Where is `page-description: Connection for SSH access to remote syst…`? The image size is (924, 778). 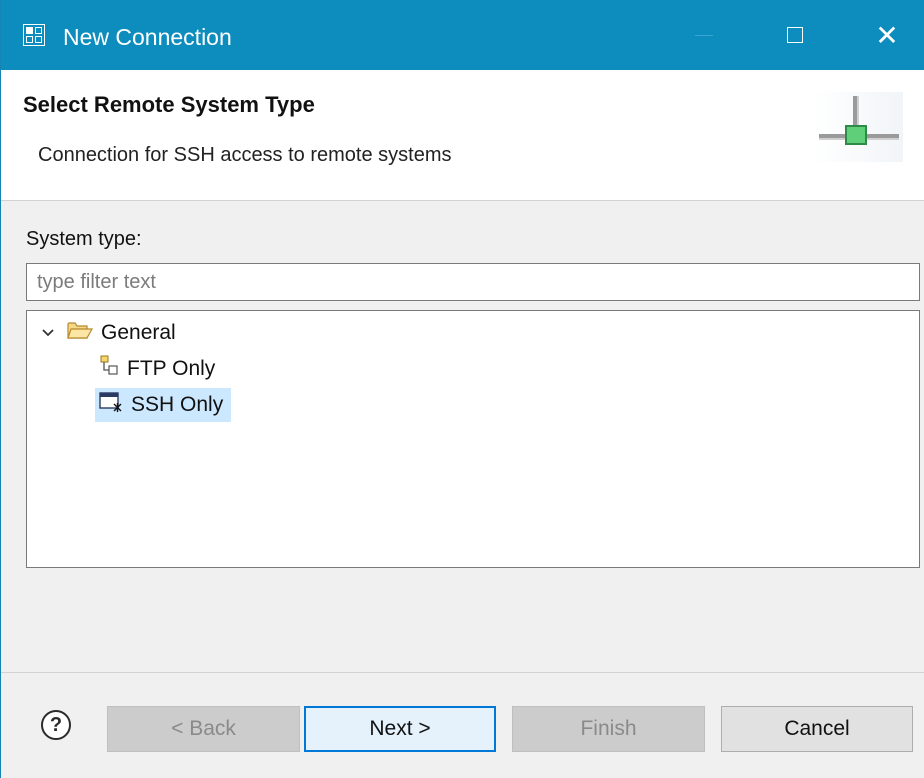
page-description: Connection for SSH access to remote syst… is located at coordinates (245, 155).